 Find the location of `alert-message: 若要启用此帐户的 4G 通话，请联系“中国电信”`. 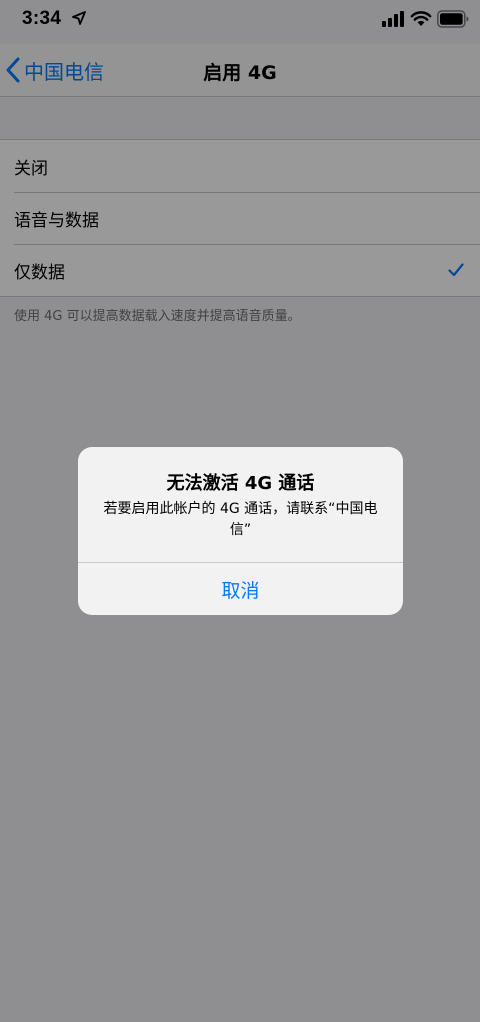

alert-message: 若要启用此帐户的 4G 通话，请联系“中国电信” is located at coordinates (240, 519).